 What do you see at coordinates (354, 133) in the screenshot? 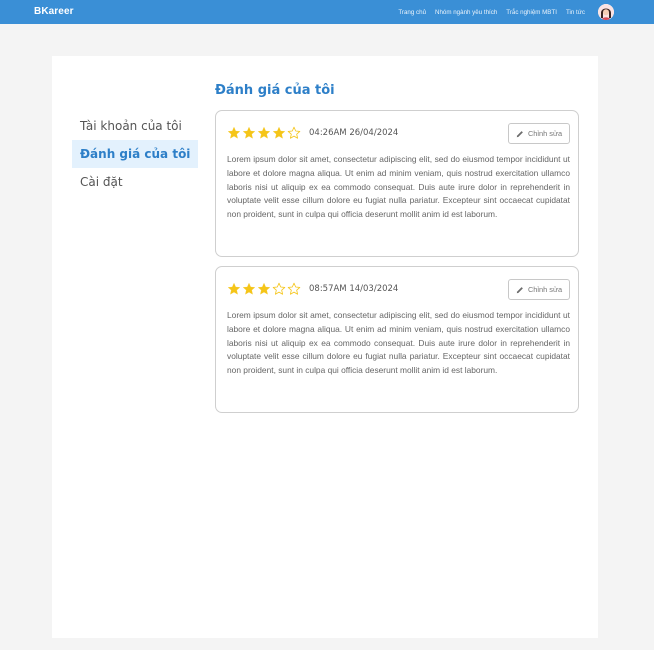
I see `review-date: 04:26AM 26/04/2024` at bounding box center [354, 133].